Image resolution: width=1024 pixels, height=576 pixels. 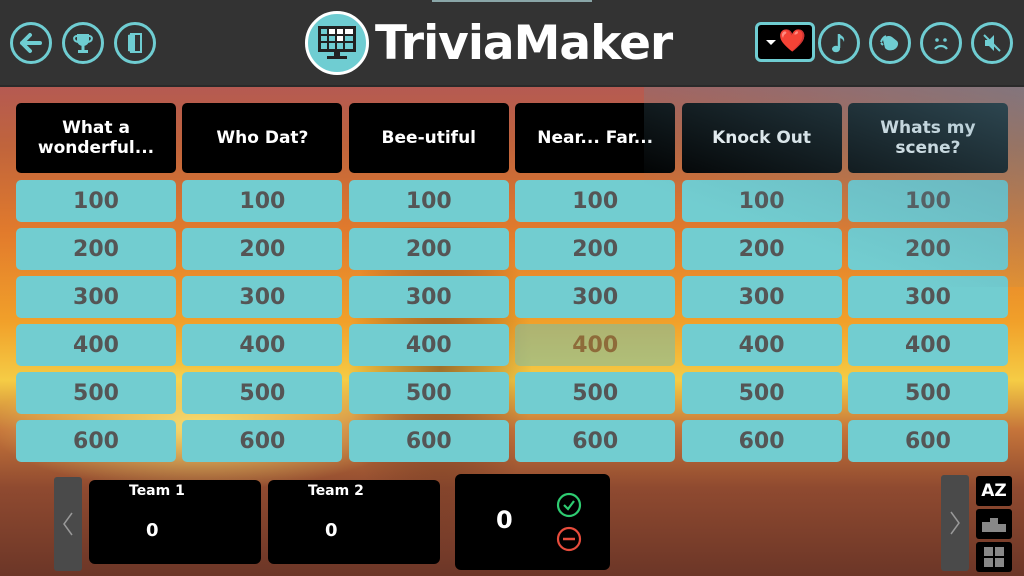 I want to click on team-card-2: Team 2 0, so click(x=354, y=522).